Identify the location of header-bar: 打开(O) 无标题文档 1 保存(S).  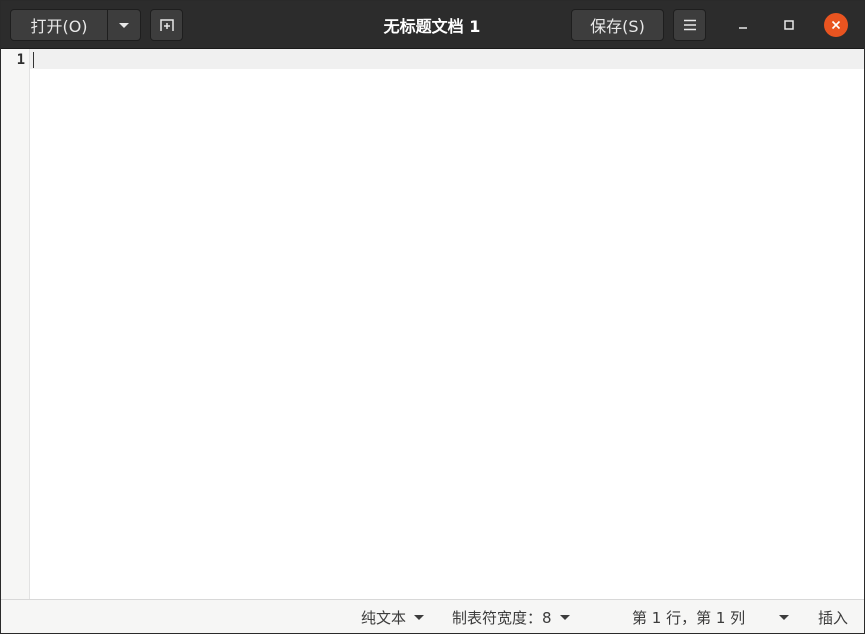
(432, 25).